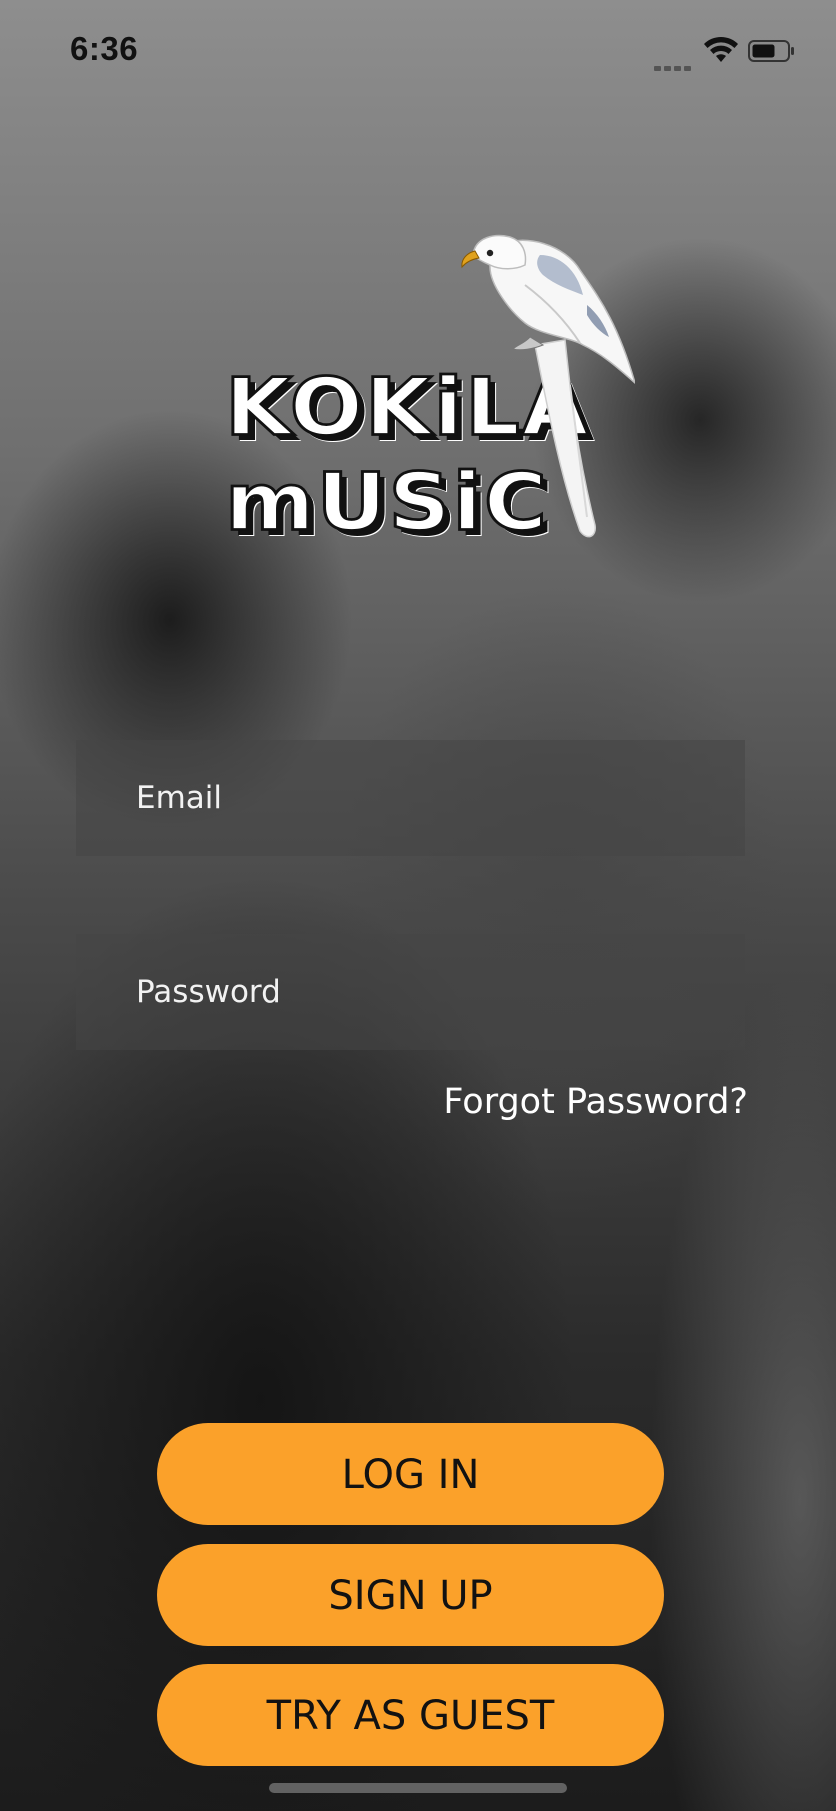  I want to click on email-input, so click(439, 798).